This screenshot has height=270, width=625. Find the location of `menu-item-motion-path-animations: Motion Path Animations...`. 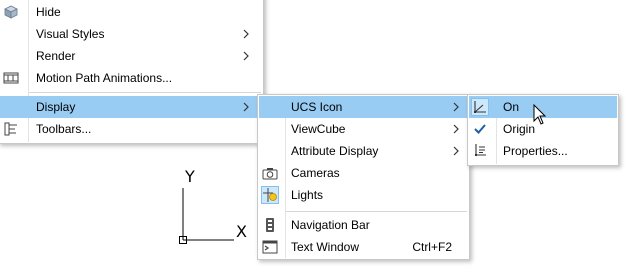

menu-item-motion-path-animations: Motion Path Animations... is located at coordinates (131, 78).